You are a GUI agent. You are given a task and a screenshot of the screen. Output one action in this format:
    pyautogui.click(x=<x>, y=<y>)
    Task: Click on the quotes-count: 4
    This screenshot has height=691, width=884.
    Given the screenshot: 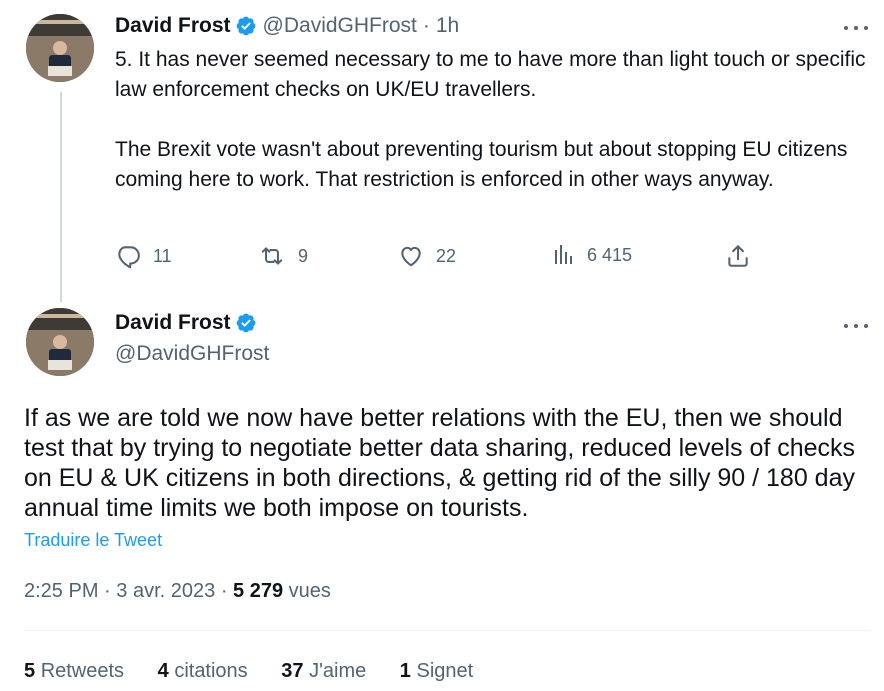 What is the action you would take?
    pyautogui.click(x=163, y=671)
    